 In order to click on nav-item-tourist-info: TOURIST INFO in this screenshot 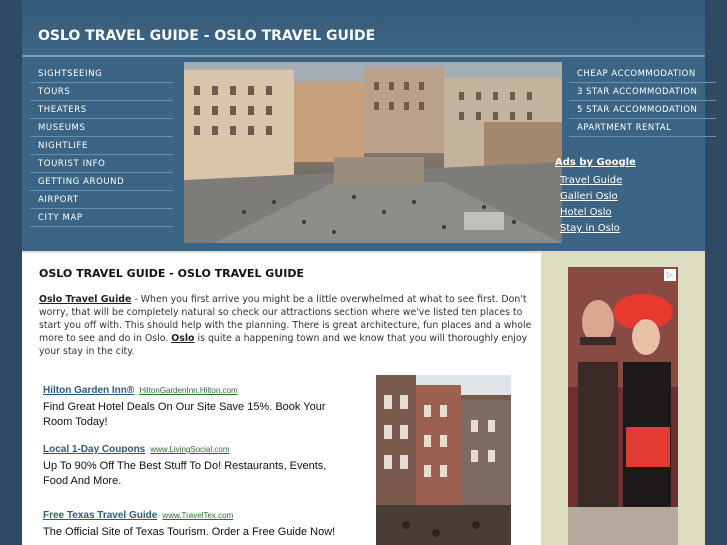, I will do `click(101, 164)`.